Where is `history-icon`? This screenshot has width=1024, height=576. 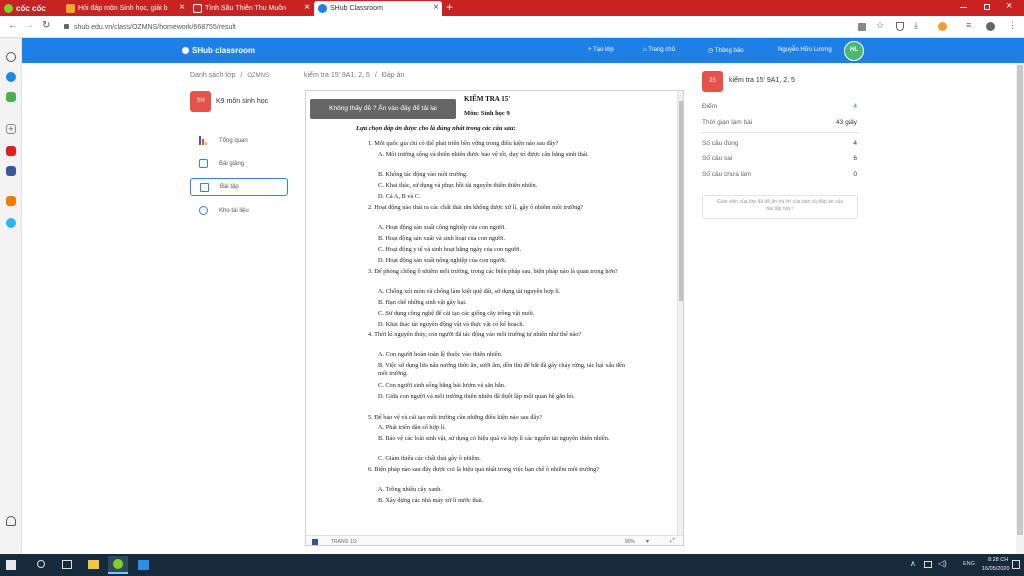 history-icon is located at coordinates (11, 57).